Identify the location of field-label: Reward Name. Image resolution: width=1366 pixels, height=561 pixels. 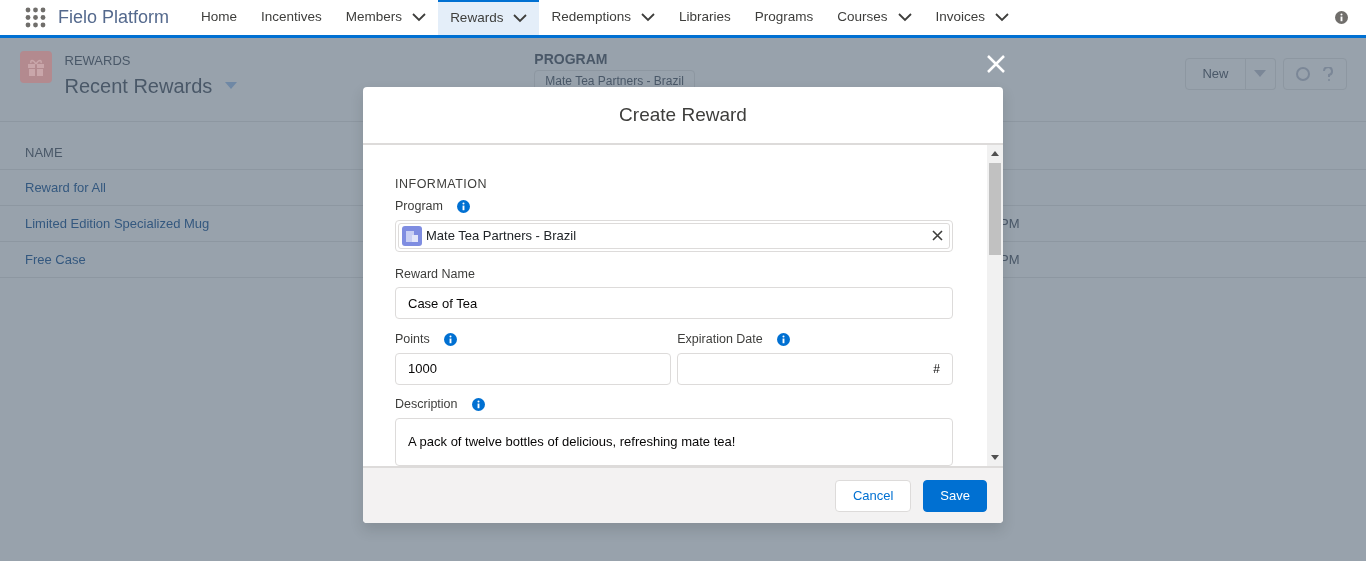
(435, 274).